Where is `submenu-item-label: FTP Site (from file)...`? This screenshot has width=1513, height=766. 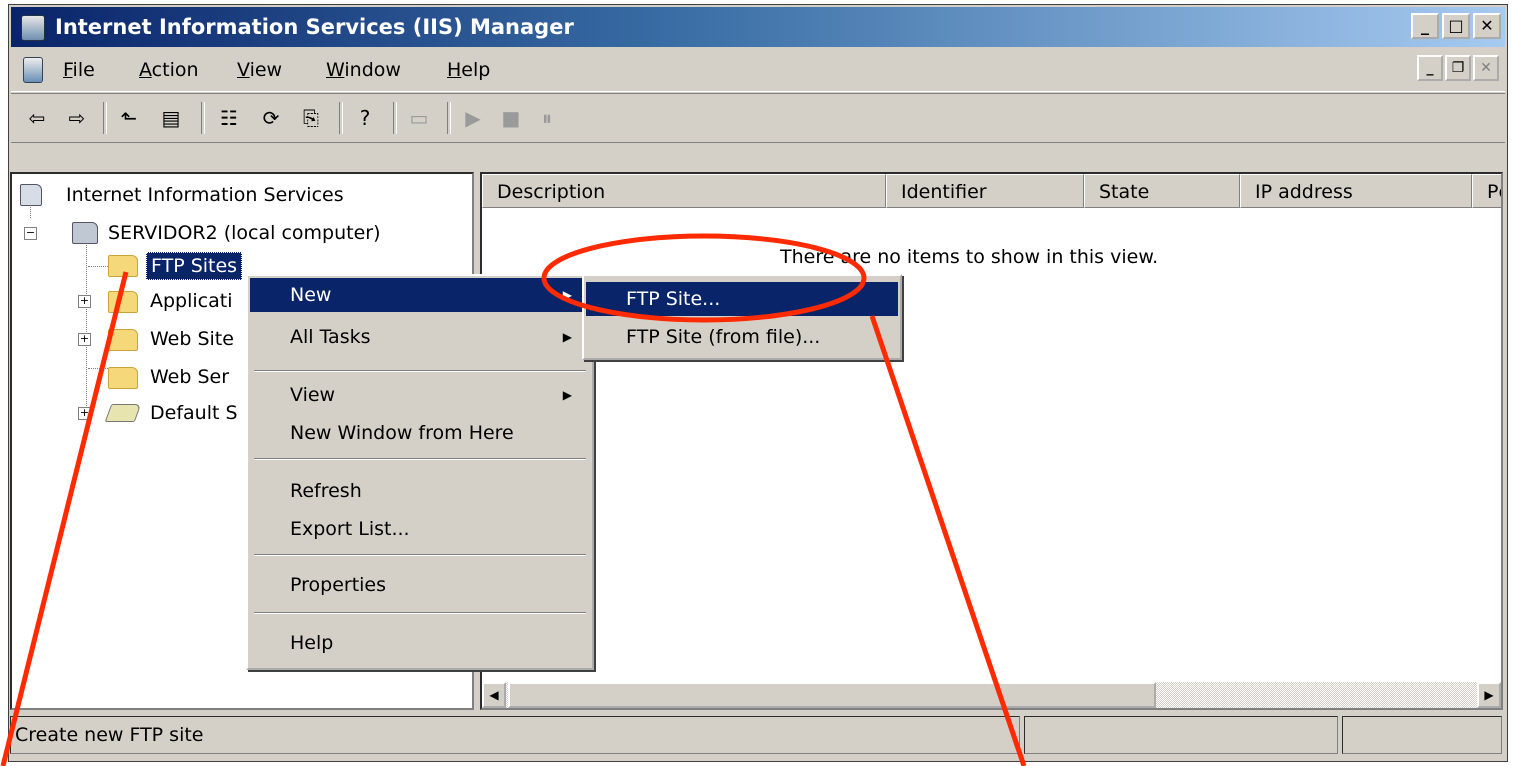
submenu-item-label: FTP Site (from file)... is located at coordinates (723, 337).